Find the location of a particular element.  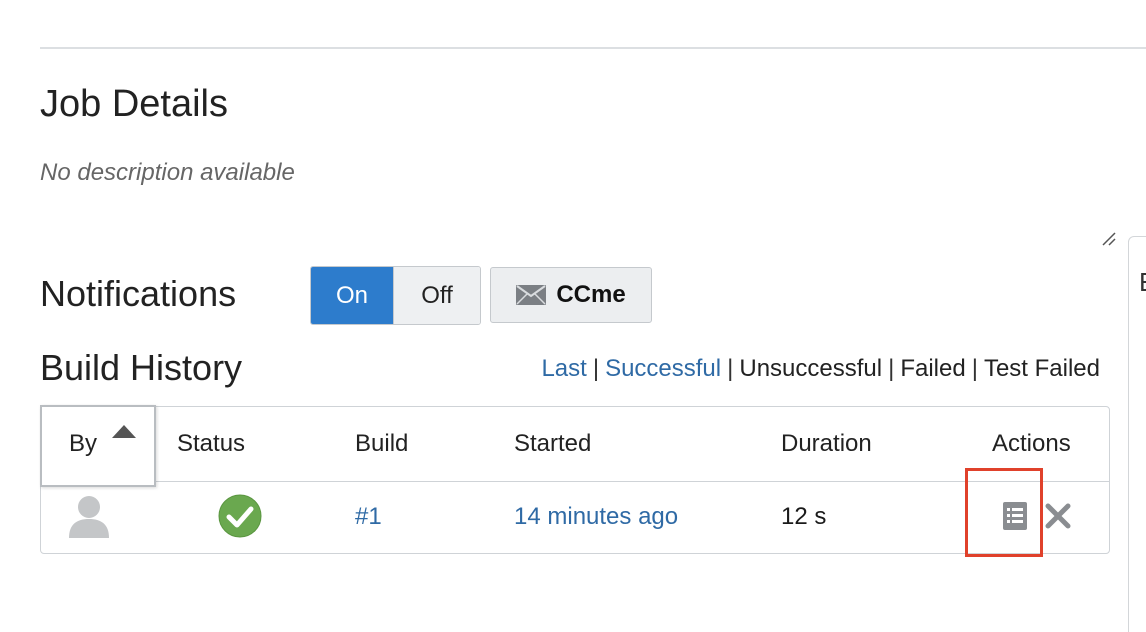

user-avatar-icon is located at coordinates (89, 517).